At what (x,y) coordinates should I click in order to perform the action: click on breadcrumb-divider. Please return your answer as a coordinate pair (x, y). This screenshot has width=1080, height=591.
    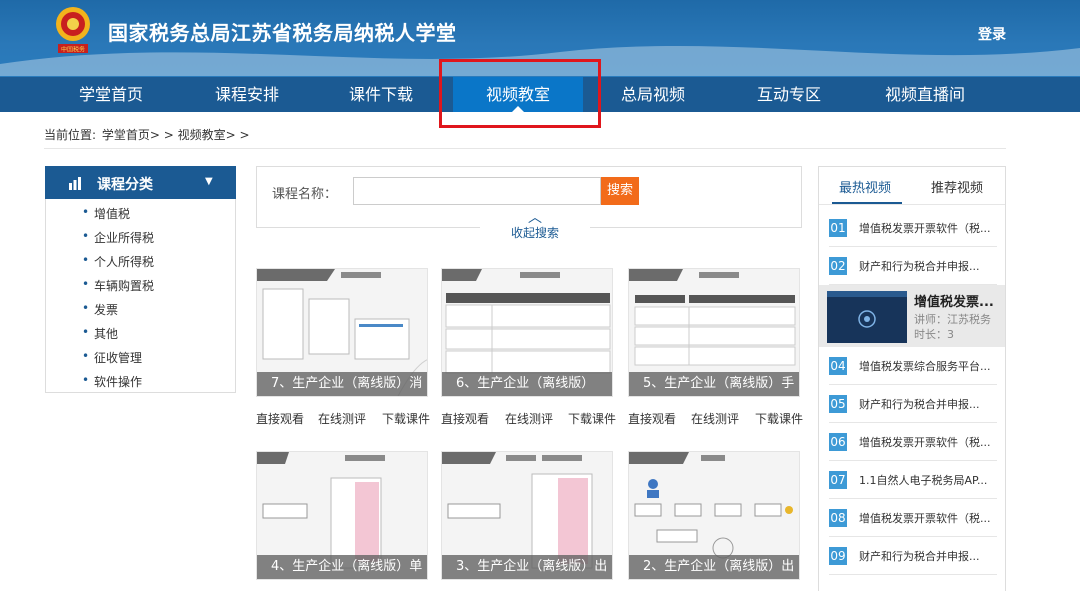
    Looking at the image, I should click on (525, 148).